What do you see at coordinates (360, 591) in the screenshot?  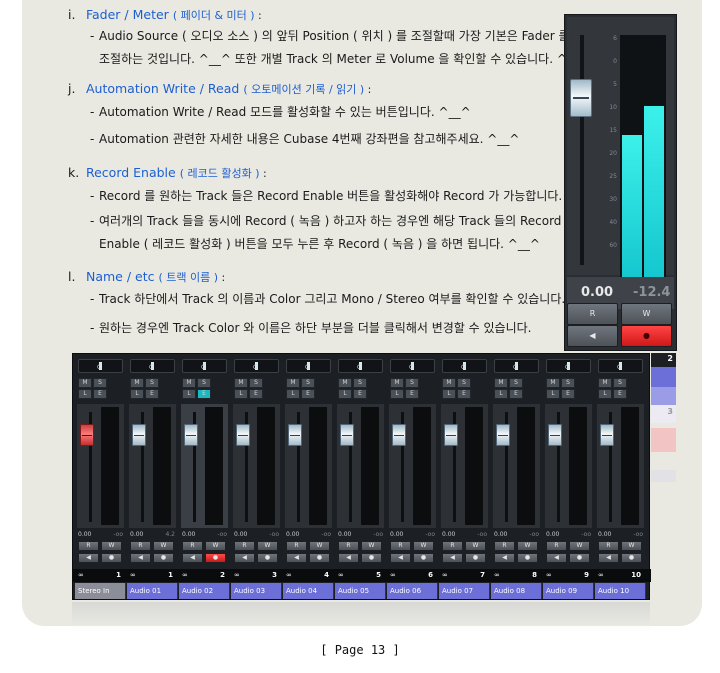 I see `channel-name: Audio 05` at bounding box center [360, 591].